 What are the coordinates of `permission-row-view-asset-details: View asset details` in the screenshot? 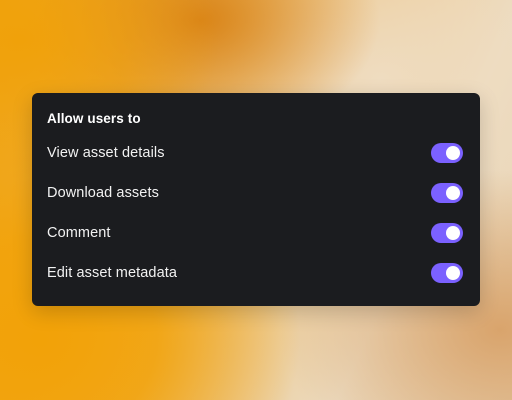 It's located at (255, 153).